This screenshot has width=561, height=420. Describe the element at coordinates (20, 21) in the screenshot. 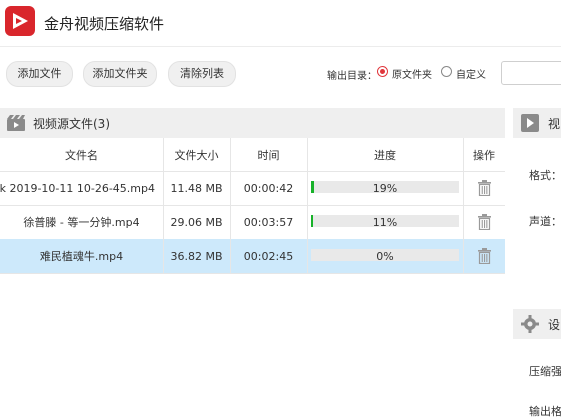

I see `app-logo-icon` at that location.